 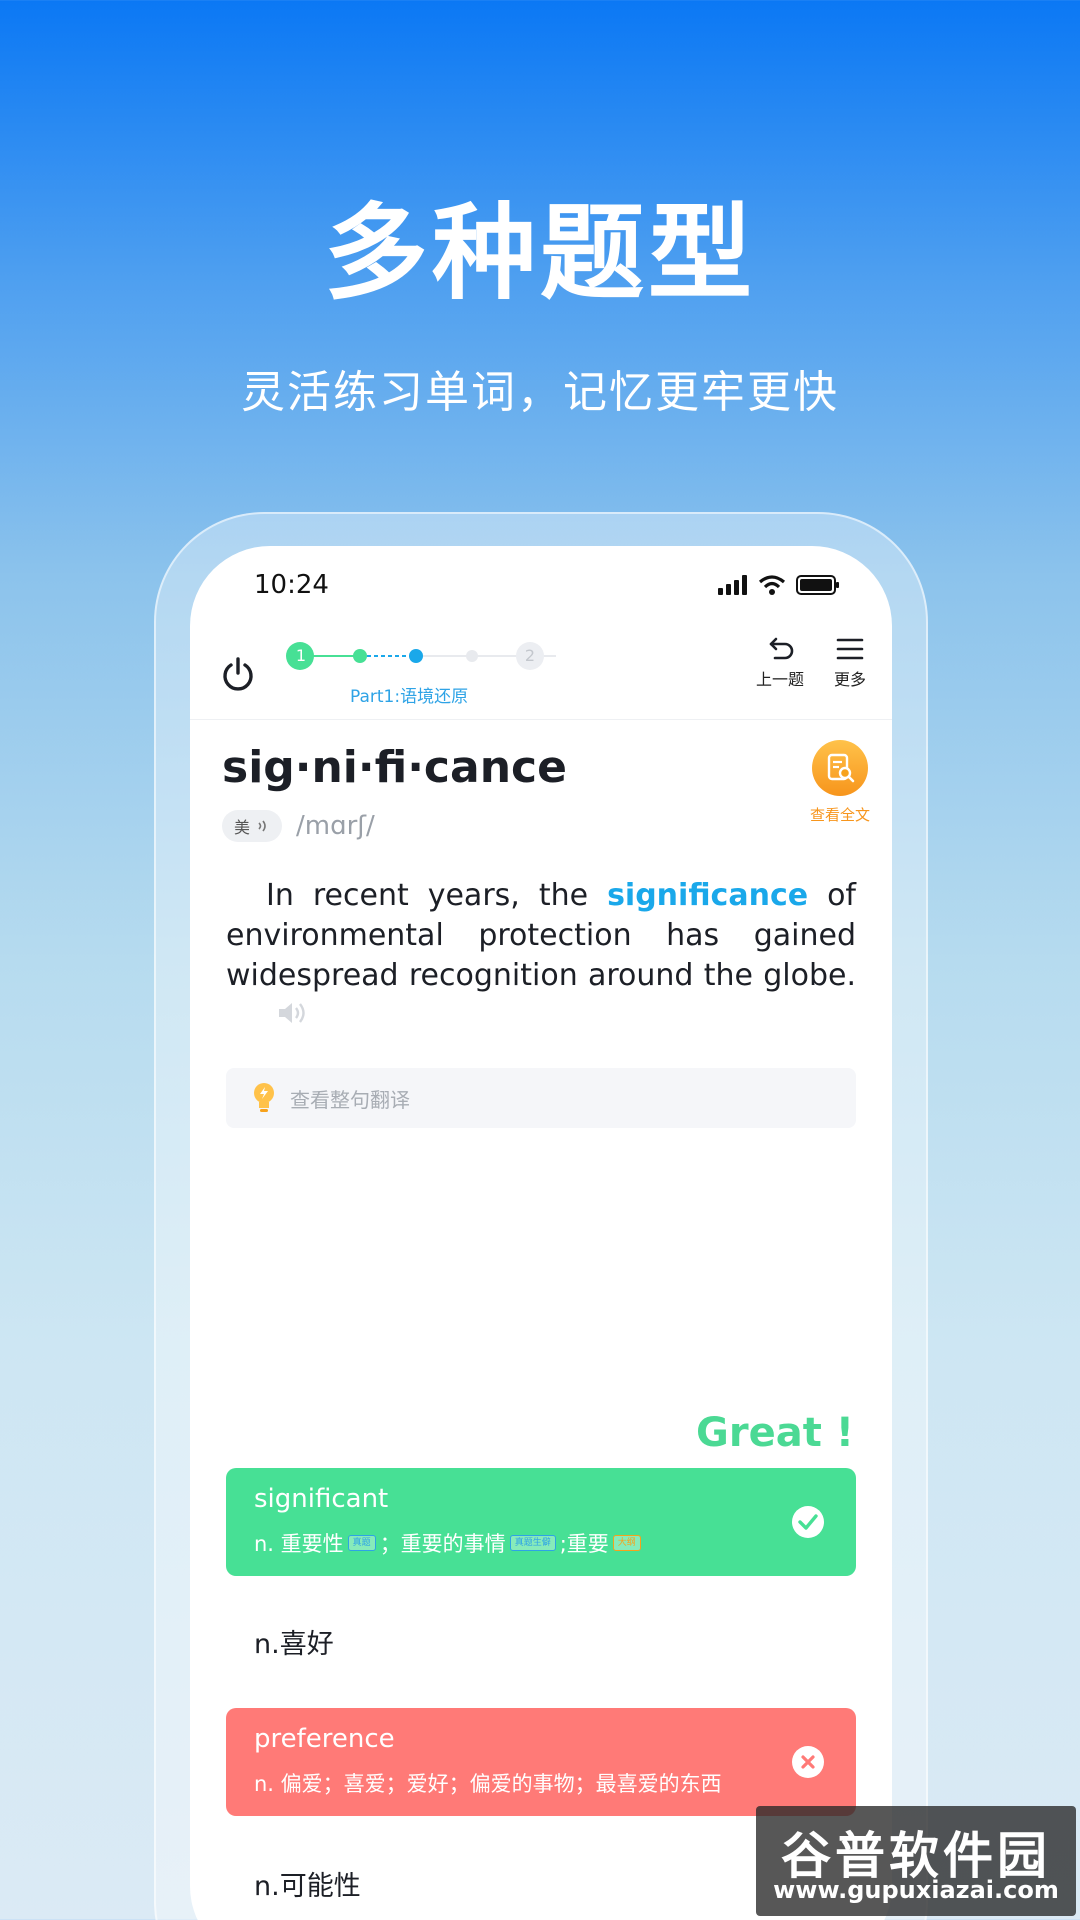 I want to click on option-correct: significant n. 重要性 真题 ；重要的事情 真题生僻 ;重要 大纲, so click(x=541, y=1522).